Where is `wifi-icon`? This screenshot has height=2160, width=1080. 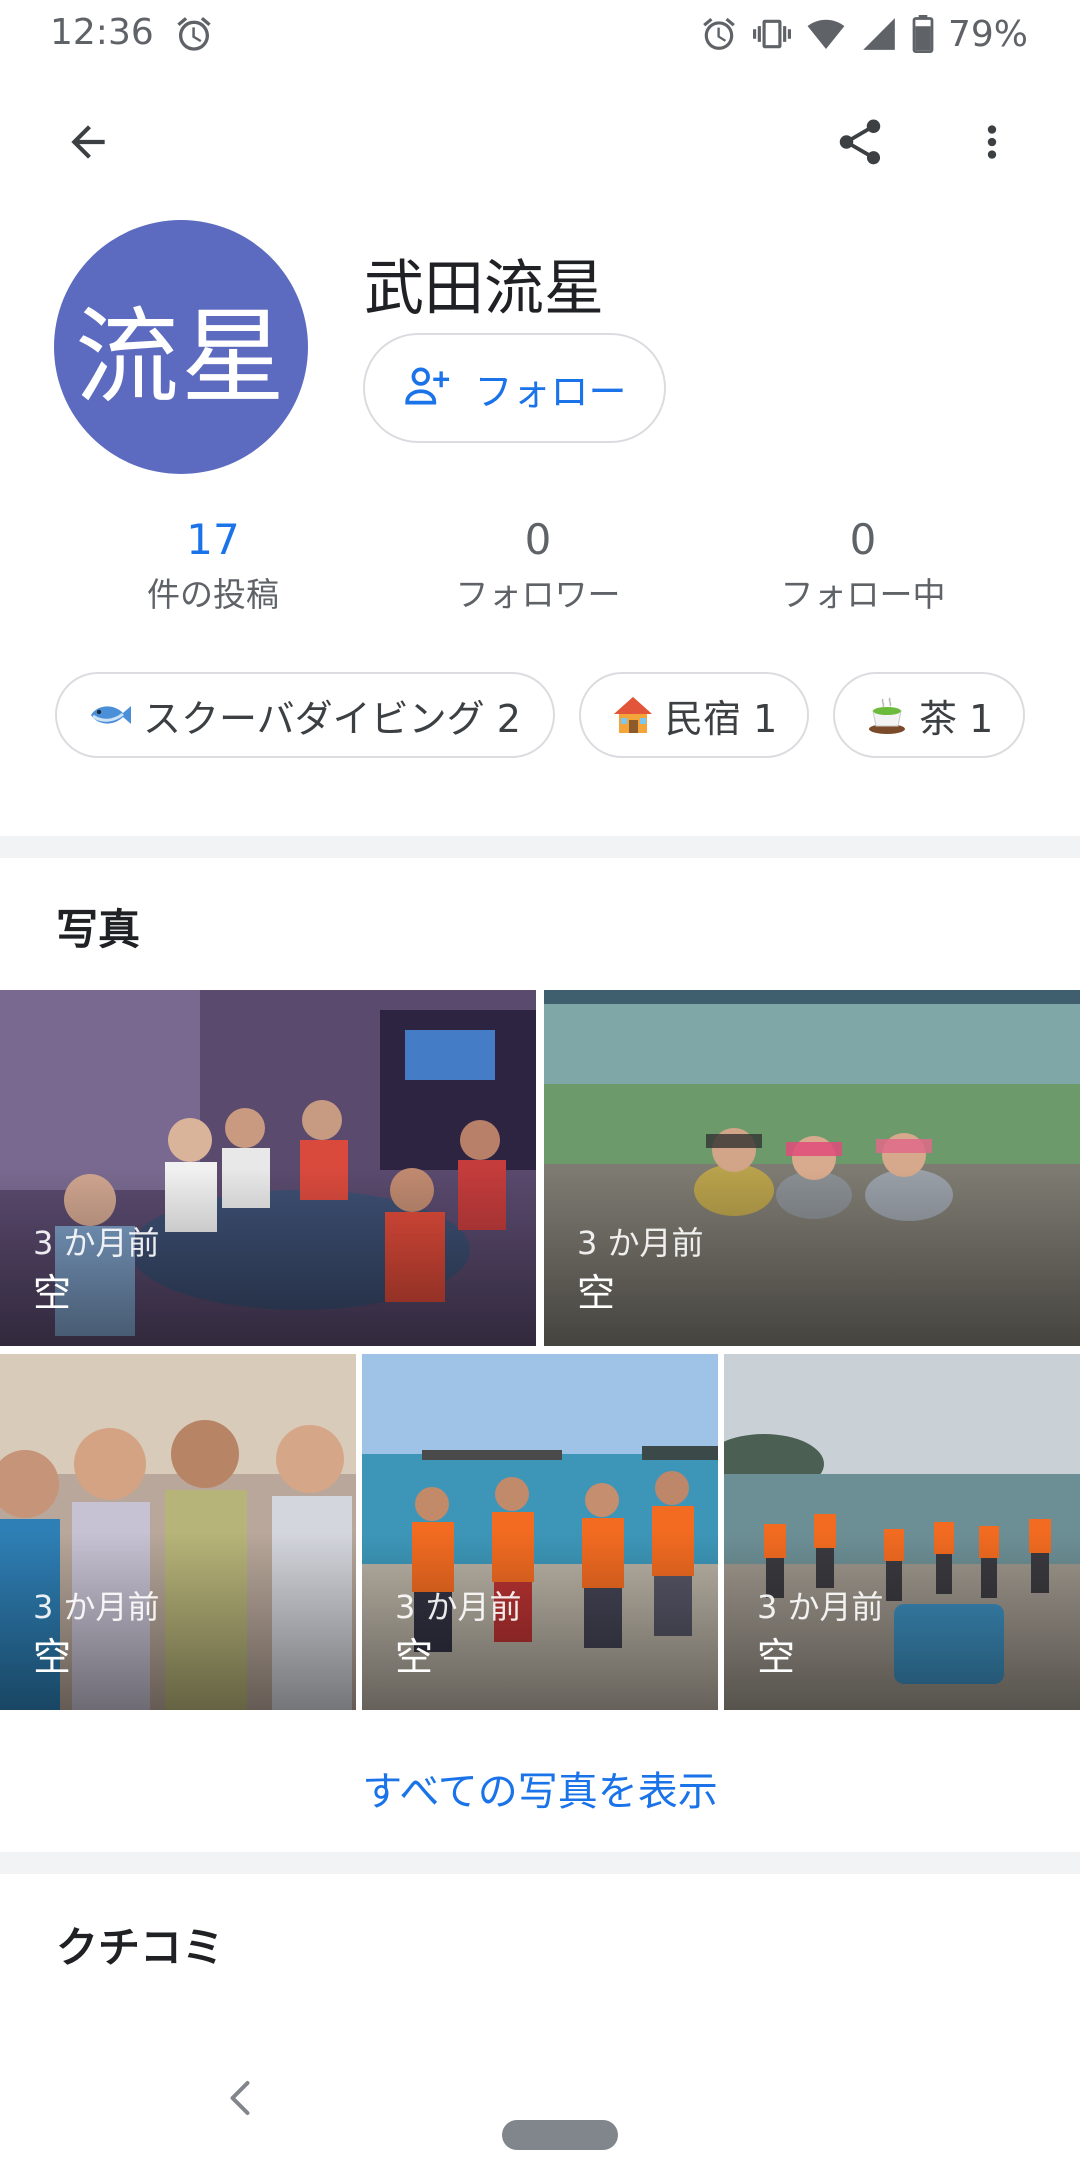
wifi-icon is located at coordinates (826, 34).